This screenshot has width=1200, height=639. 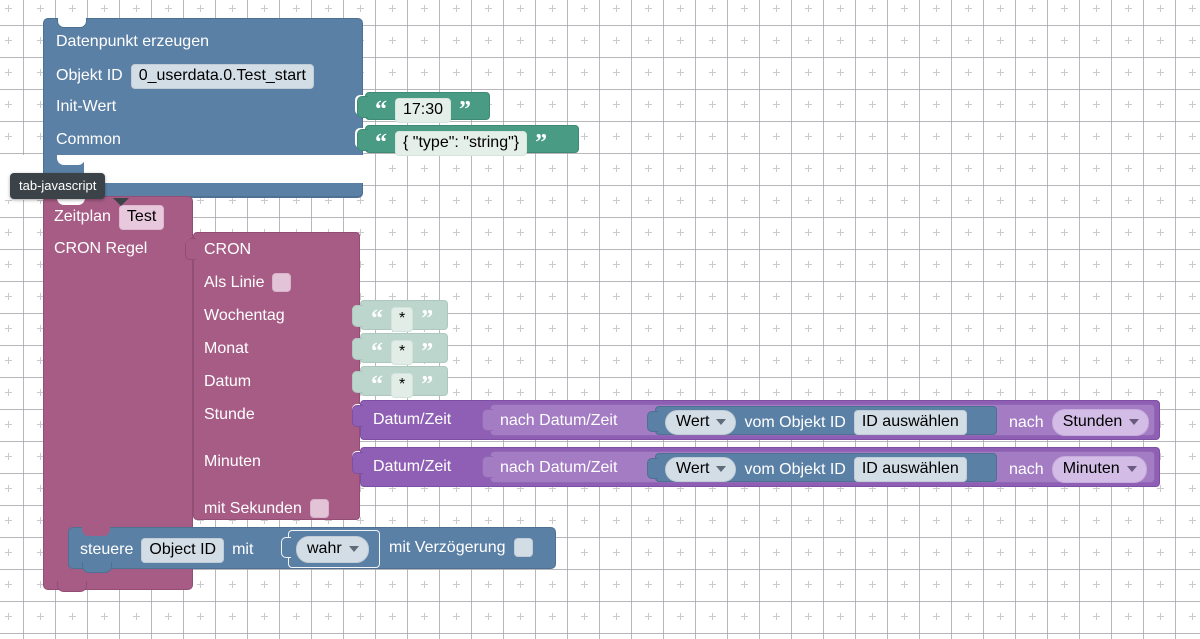 What do you see at coordinates (1100, 422) in the screenshot?
I see `unit-dropdown-hour: Stunden` at bounding box center [1100, 422].